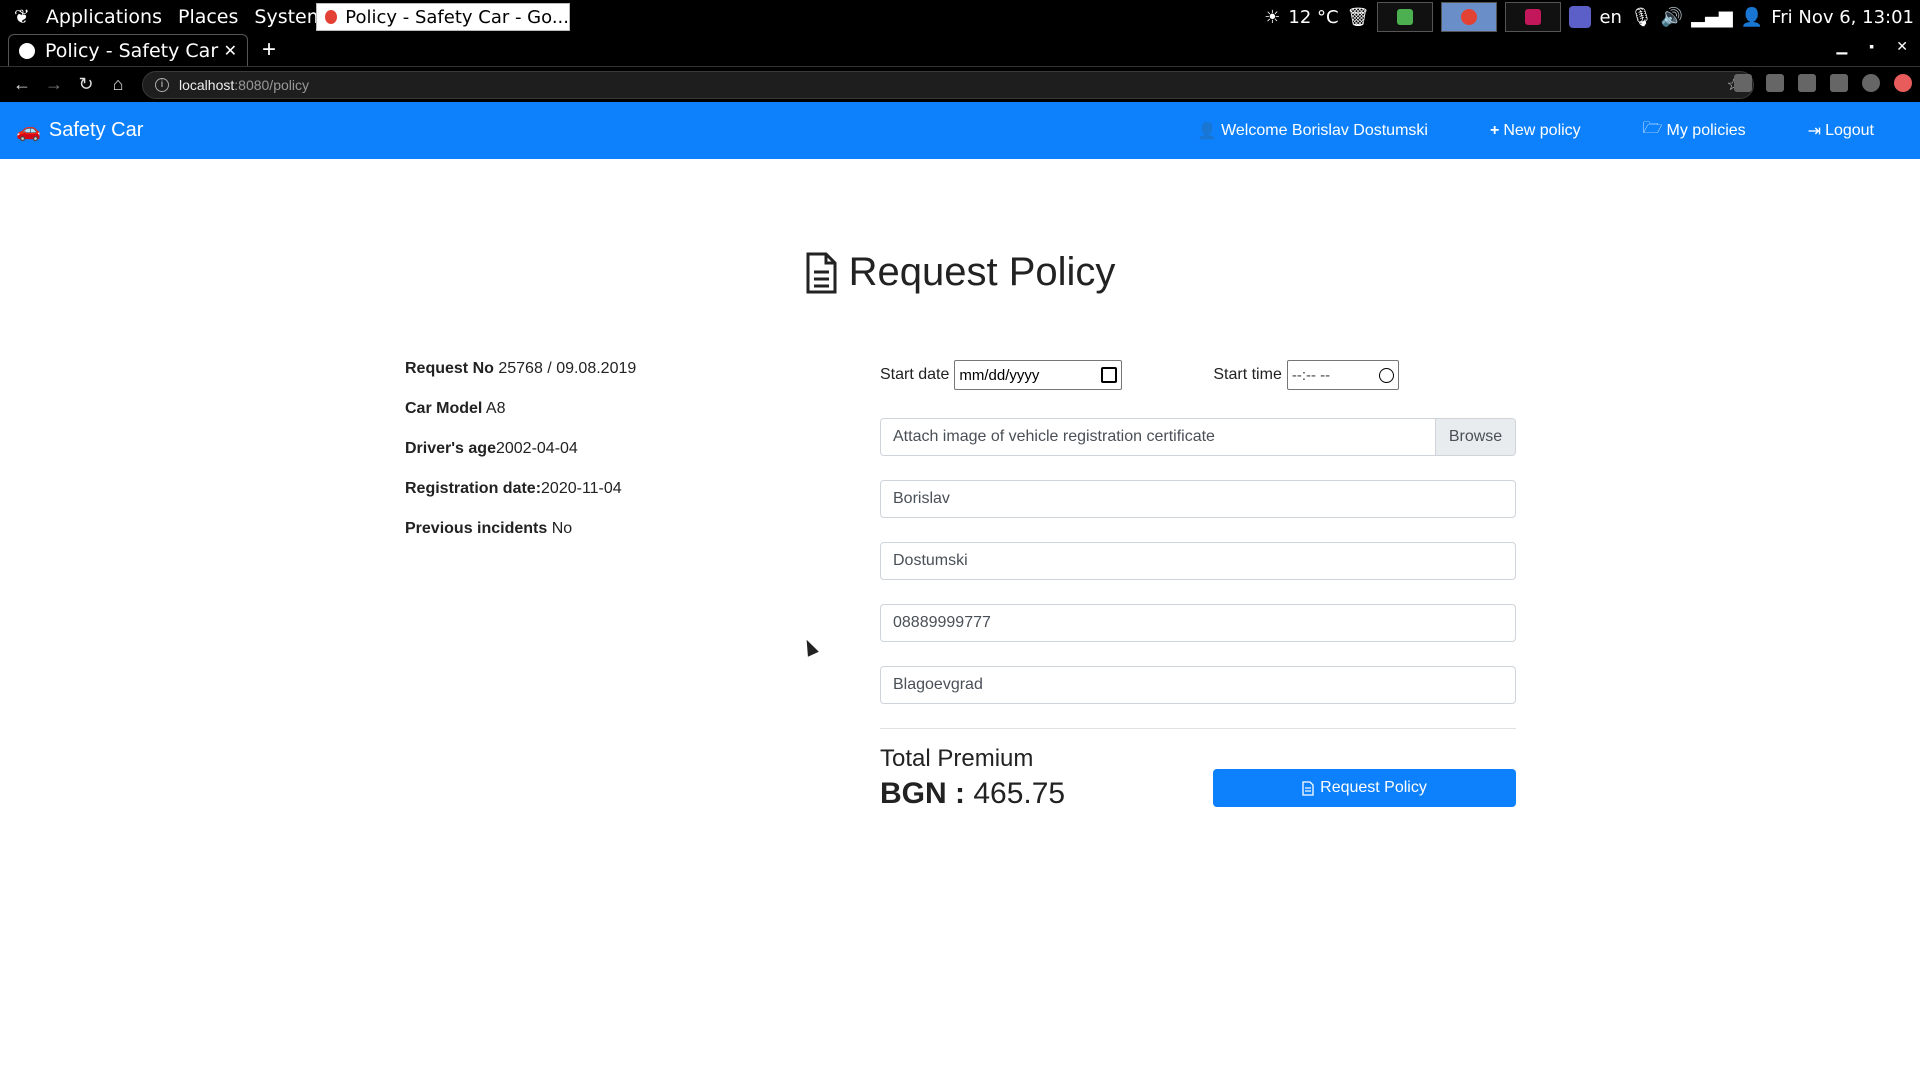  I want to click on close-window-icon: ✕, so click(1902, 46).